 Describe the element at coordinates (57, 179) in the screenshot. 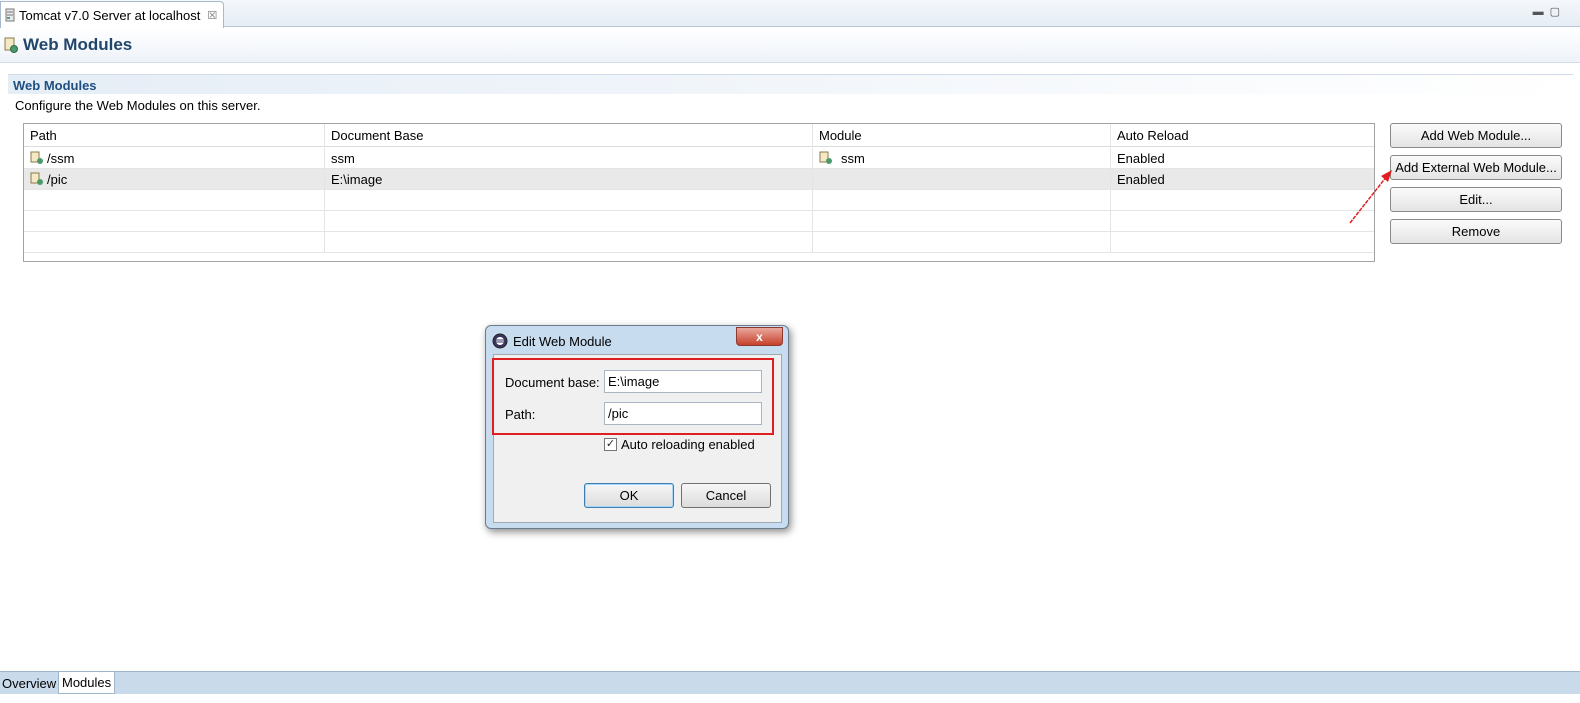

I see `path-value: /pic` at that location.